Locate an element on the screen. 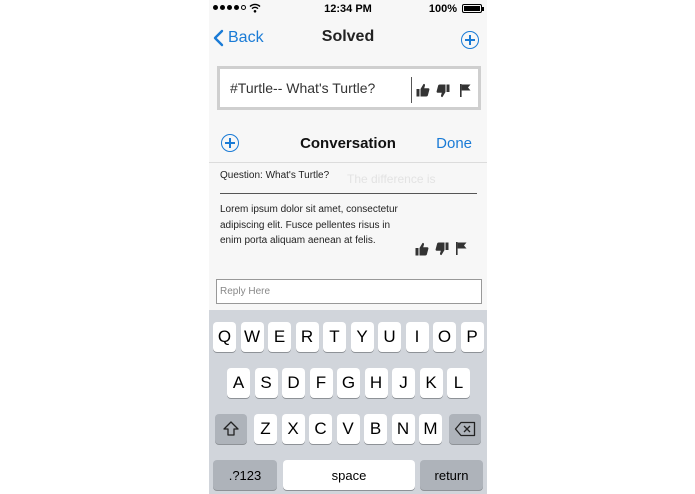 Image resolution: width=695 pixels, height=494 pixels. key-j: J is located at coordinates (403, 383).